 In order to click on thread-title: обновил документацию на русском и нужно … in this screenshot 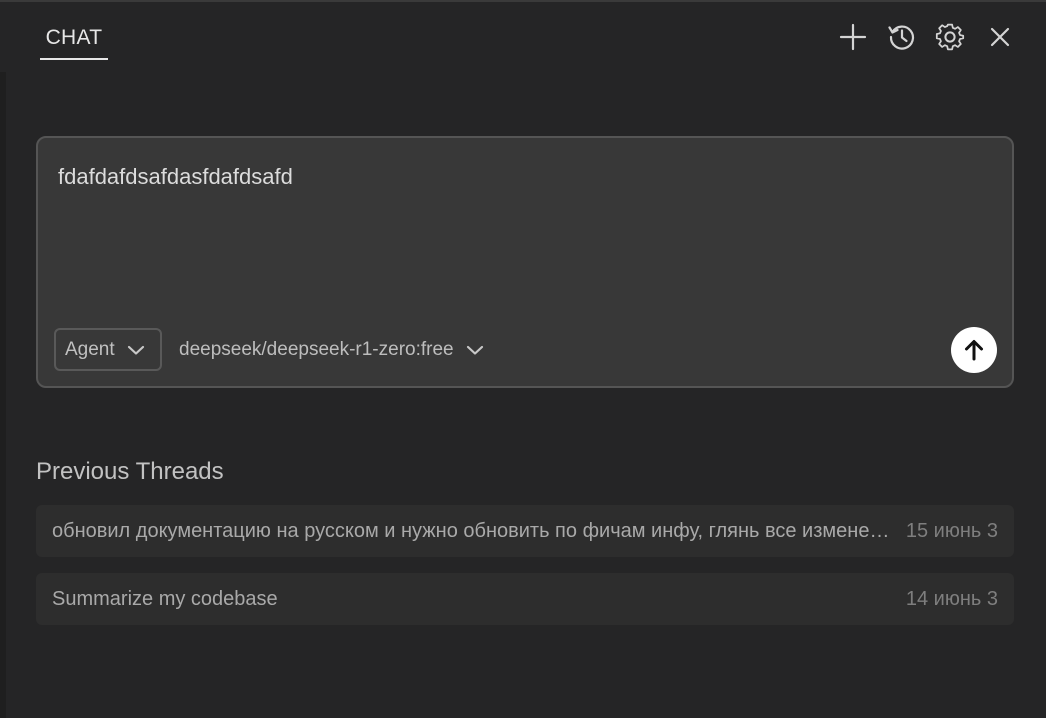, I will do `click(477, 530)`.